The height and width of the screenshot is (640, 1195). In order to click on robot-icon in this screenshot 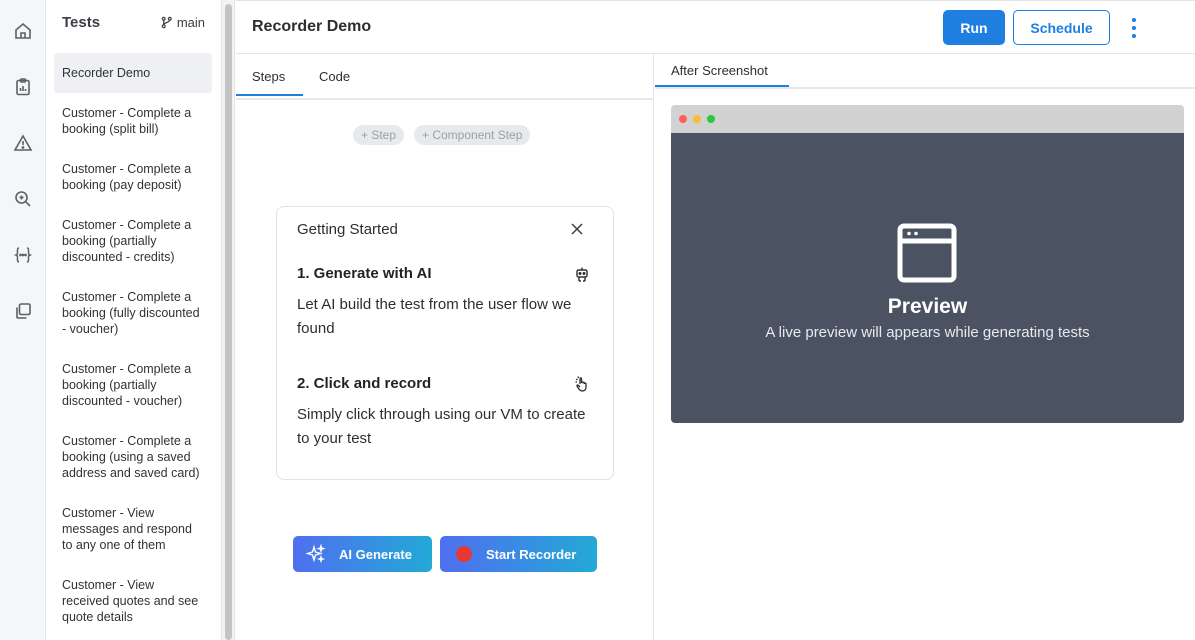, I will do `click(582, 274)`.